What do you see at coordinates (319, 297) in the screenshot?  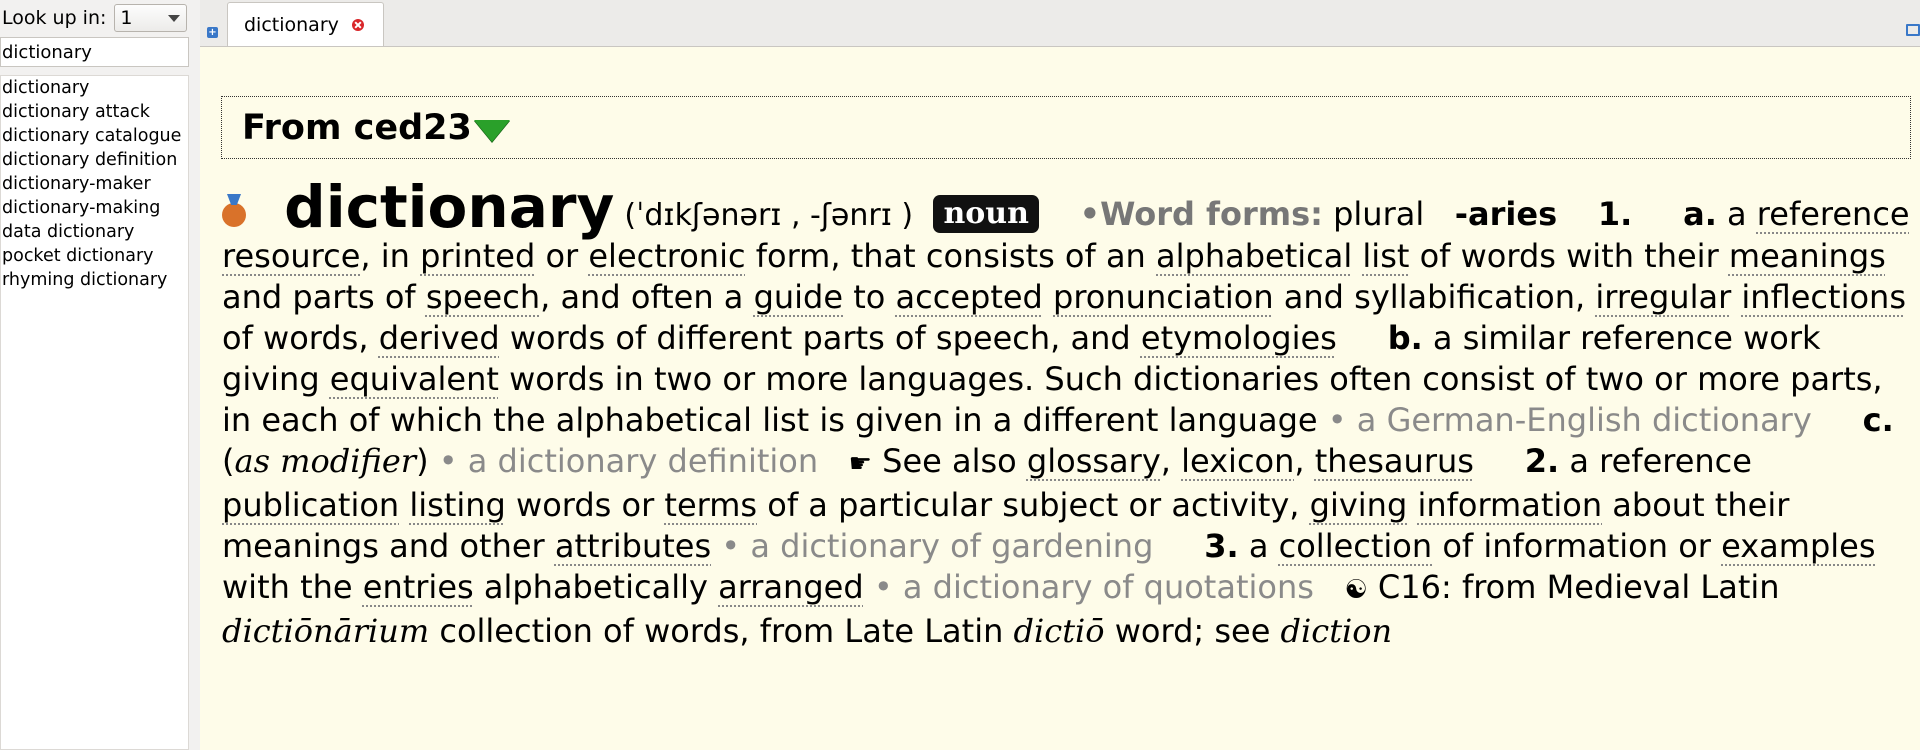 I see `text: and parts of` at bounding box center [319, 297].